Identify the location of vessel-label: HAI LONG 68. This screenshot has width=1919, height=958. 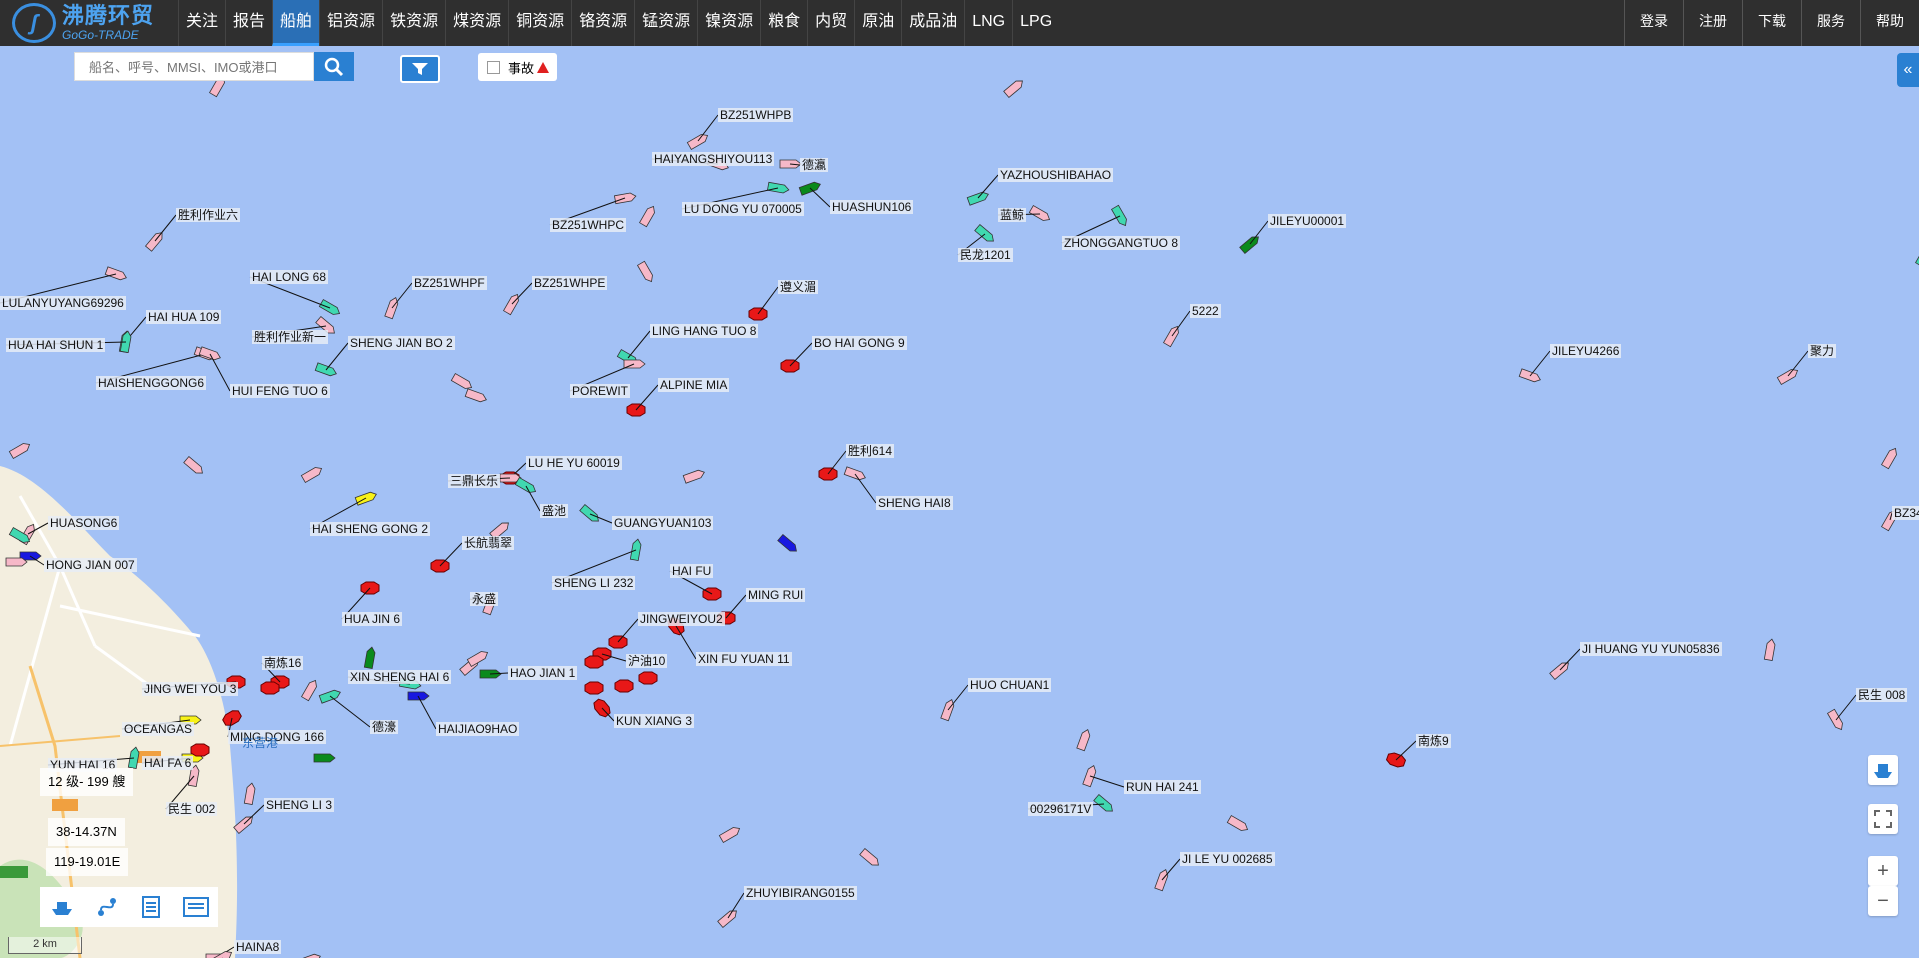
(289, 277).